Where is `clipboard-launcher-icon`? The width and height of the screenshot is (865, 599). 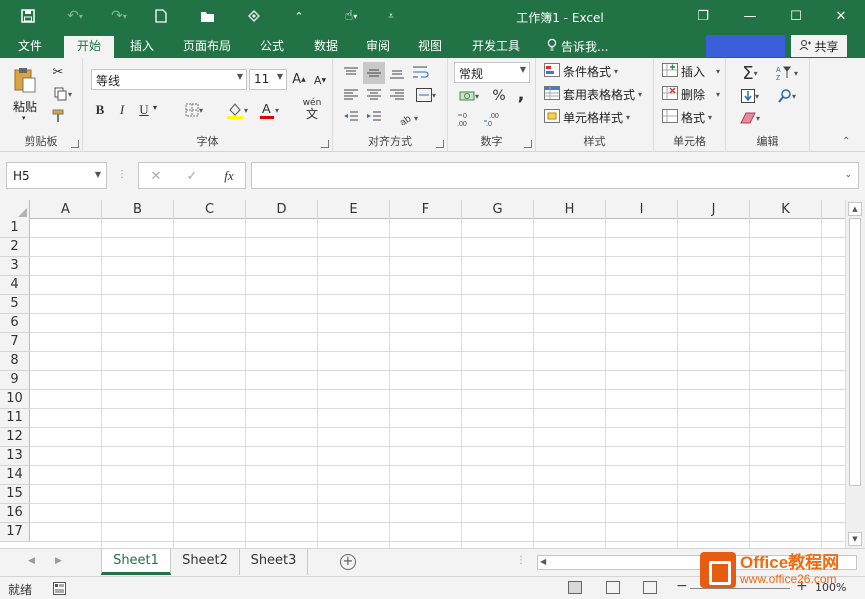
clipboard-launcher-icon is located at coordinates (75, 144).